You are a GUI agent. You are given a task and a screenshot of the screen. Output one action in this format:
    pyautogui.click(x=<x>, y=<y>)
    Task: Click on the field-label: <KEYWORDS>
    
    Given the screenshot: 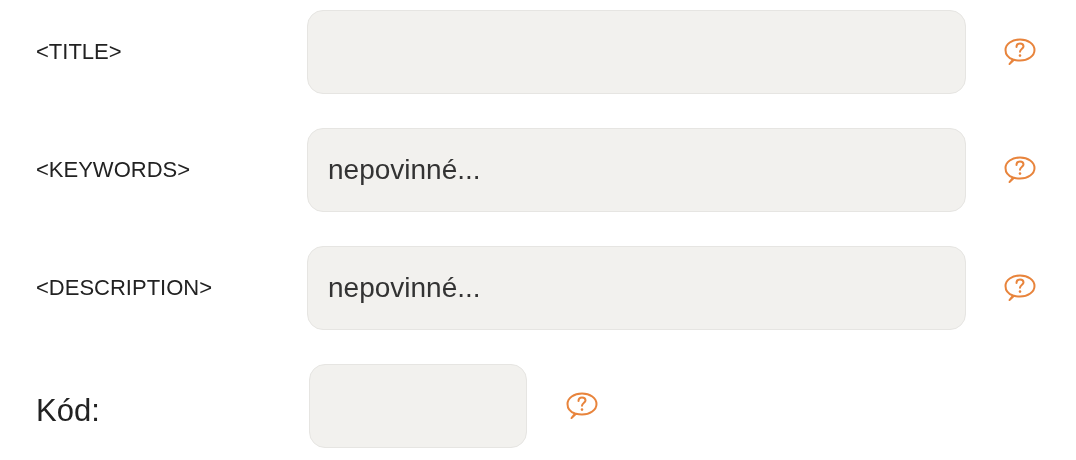 What is the action you would take?
    pyautogui.click(x=114, y=170)
    